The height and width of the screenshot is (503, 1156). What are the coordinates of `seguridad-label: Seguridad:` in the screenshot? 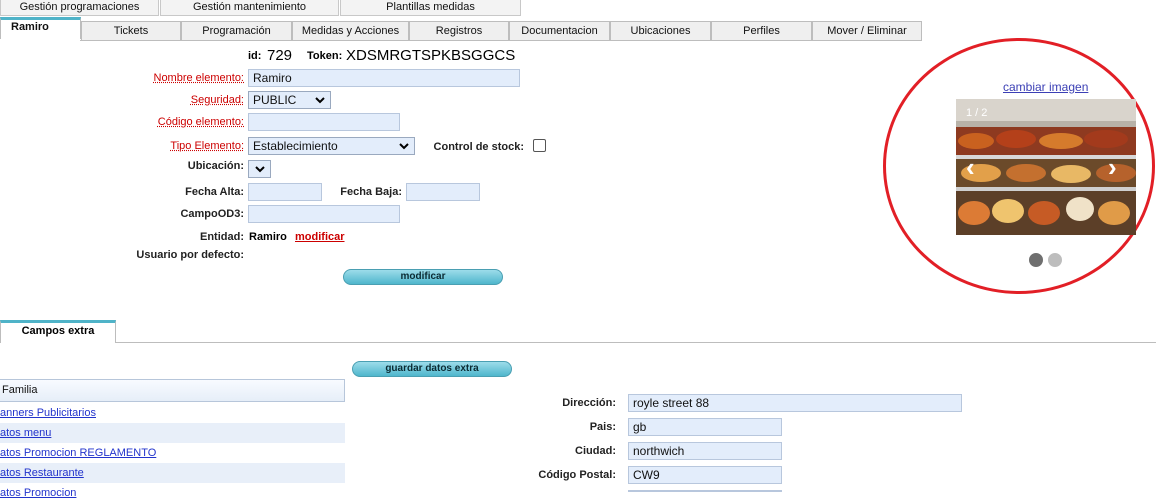 It's located at (217, 100).